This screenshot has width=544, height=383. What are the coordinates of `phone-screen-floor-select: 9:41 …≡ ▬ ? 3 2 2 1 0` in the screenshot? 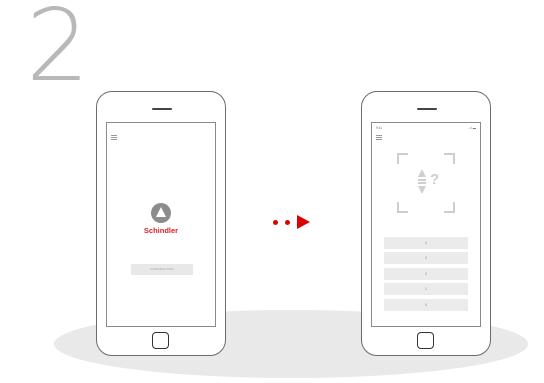 It's located at (426, 224).